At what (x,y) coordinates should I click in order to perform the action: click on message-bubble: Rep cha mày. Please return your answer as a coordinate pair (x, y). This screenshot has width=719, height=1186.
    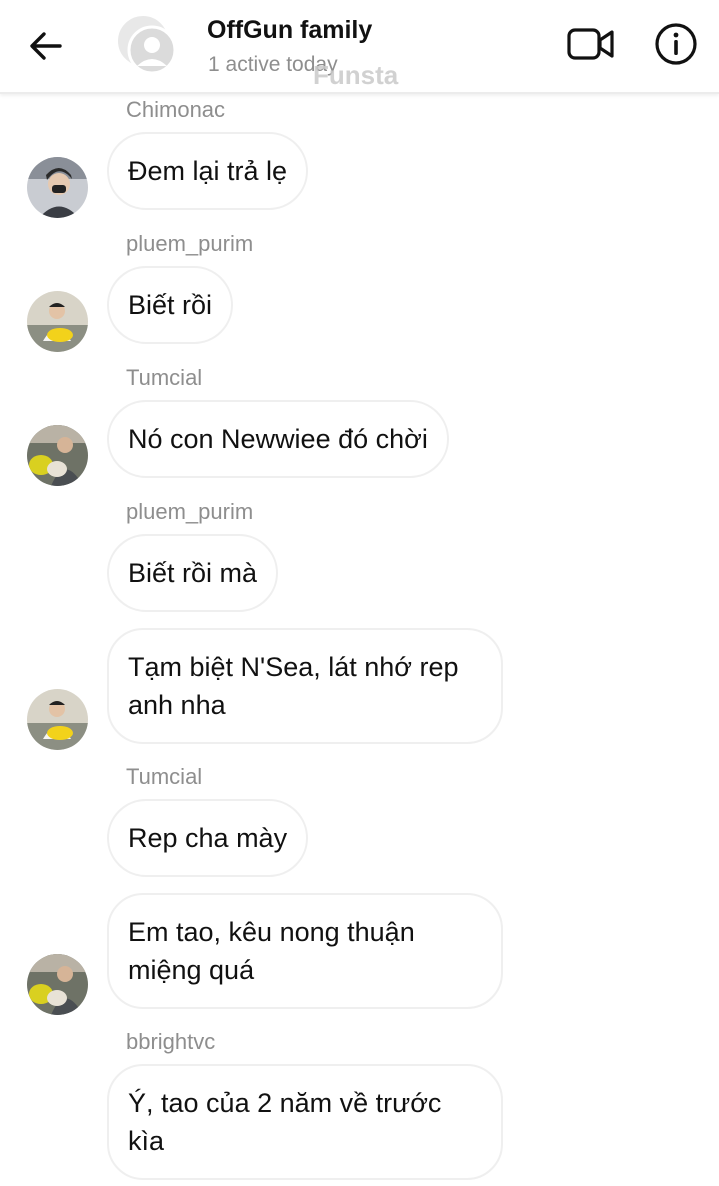
    Looking at the image, I should click on (208, 838).